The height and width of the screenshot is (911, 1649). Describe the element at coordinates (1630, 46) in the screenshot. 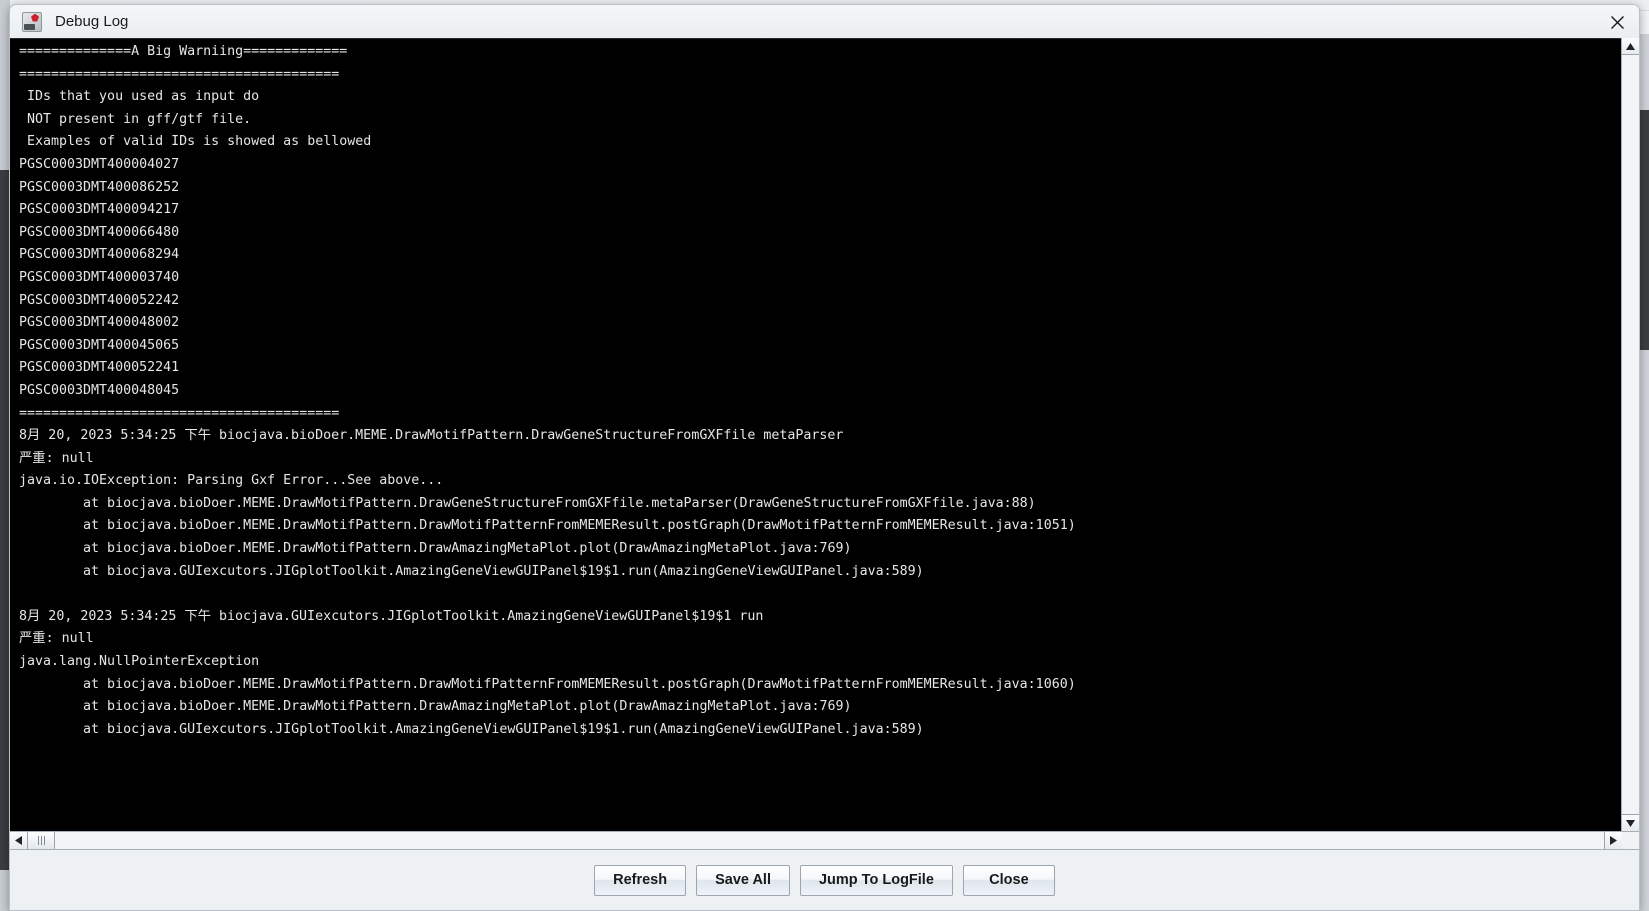

I see `scroll-up-icon` at that location.